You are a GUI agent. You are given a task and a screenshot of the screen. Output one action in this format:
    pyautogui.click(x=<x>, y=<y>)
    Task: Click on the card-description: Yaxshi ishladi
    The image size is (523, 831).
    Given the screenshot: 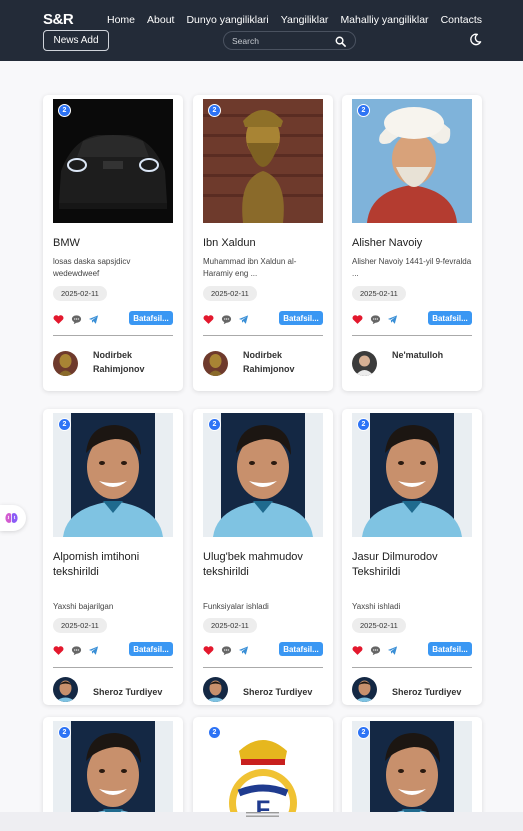 What is the action you would take?
    pyautogui.click(x=376, y=606)
    